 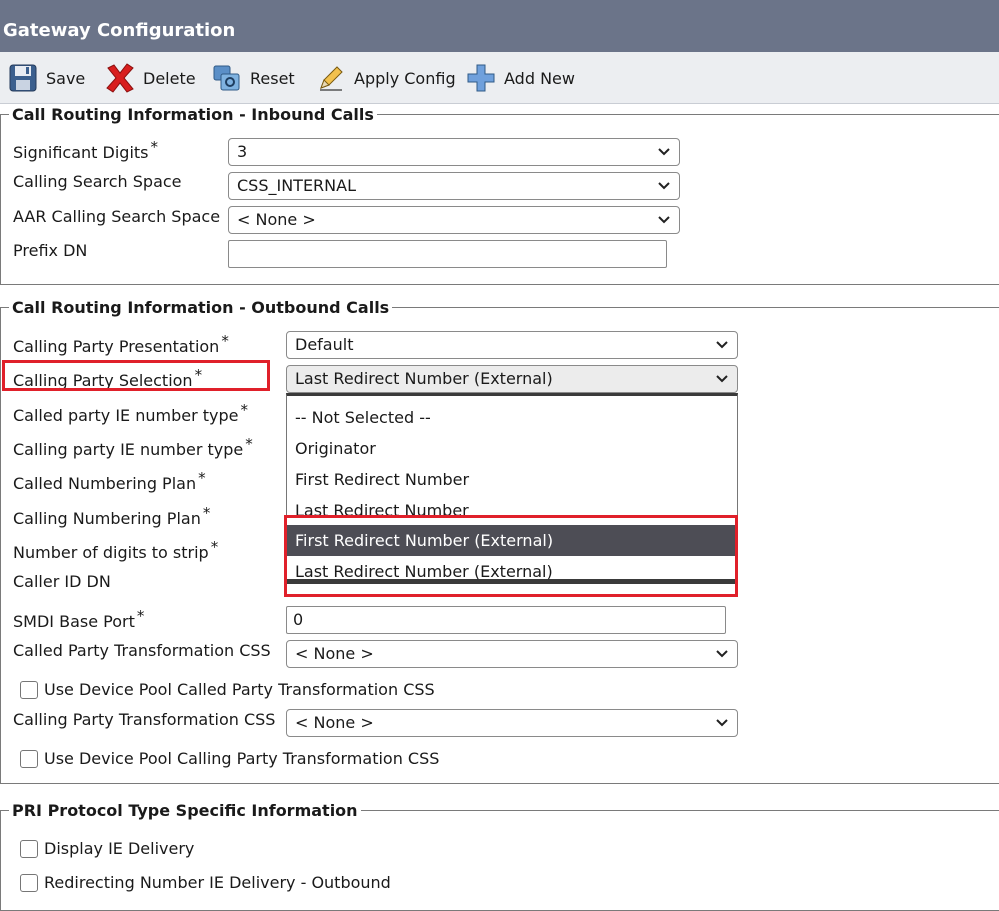 What do you see at coordinates (296, 185) in the screenshot?
I see `css-value: CSS_INTERNAL` at bounding box center [296, 185].